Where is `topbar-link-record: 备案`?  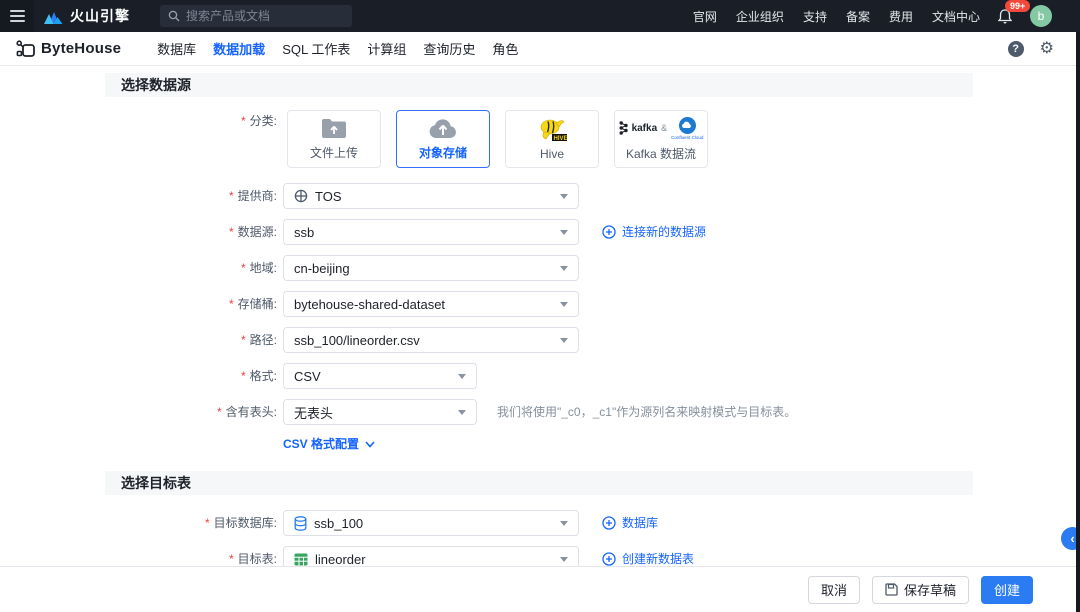
topbar-link-record: 备案 is located at coordinates (858, 16).